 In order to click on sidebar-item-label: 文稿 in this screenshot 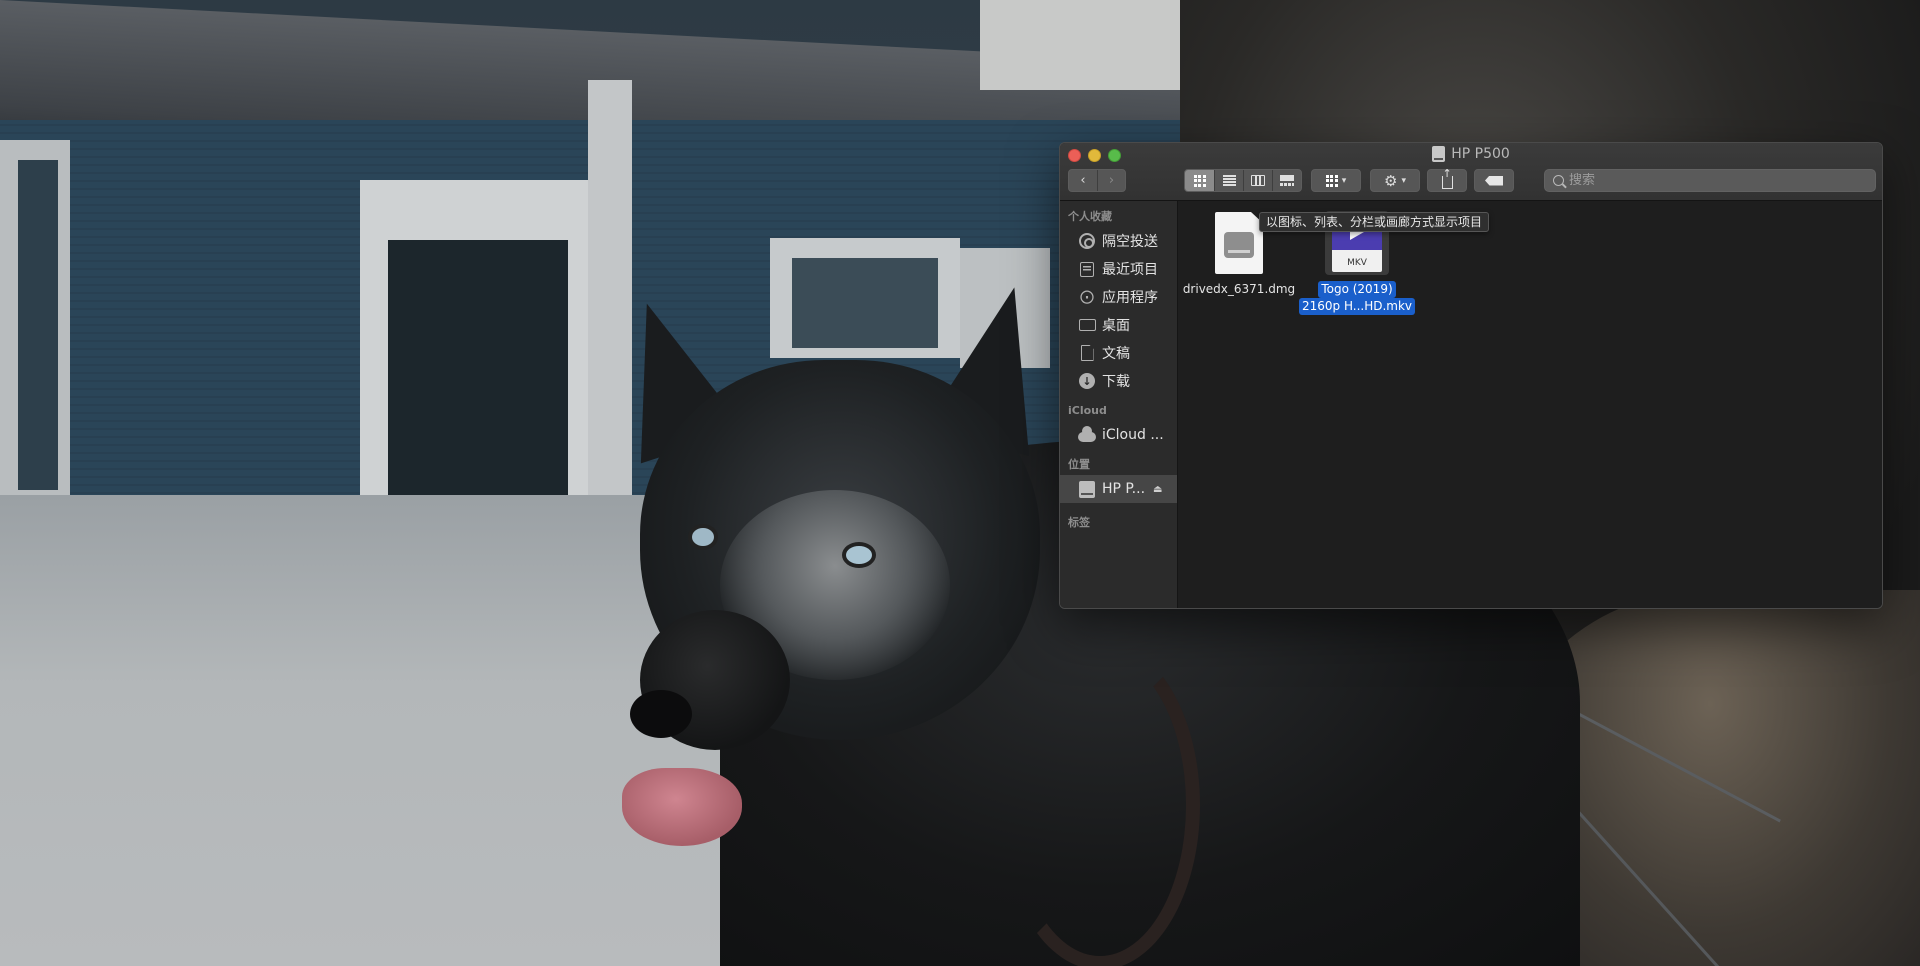, I will do `click(1116, 354)`.